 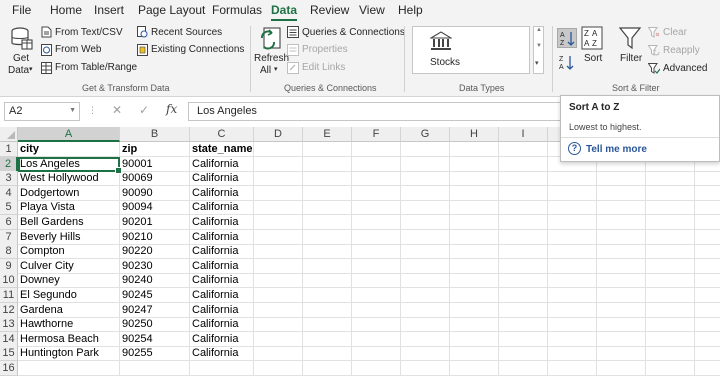 I want to click on cell-a6: Bell Gardens, so click(x=69, y=222).